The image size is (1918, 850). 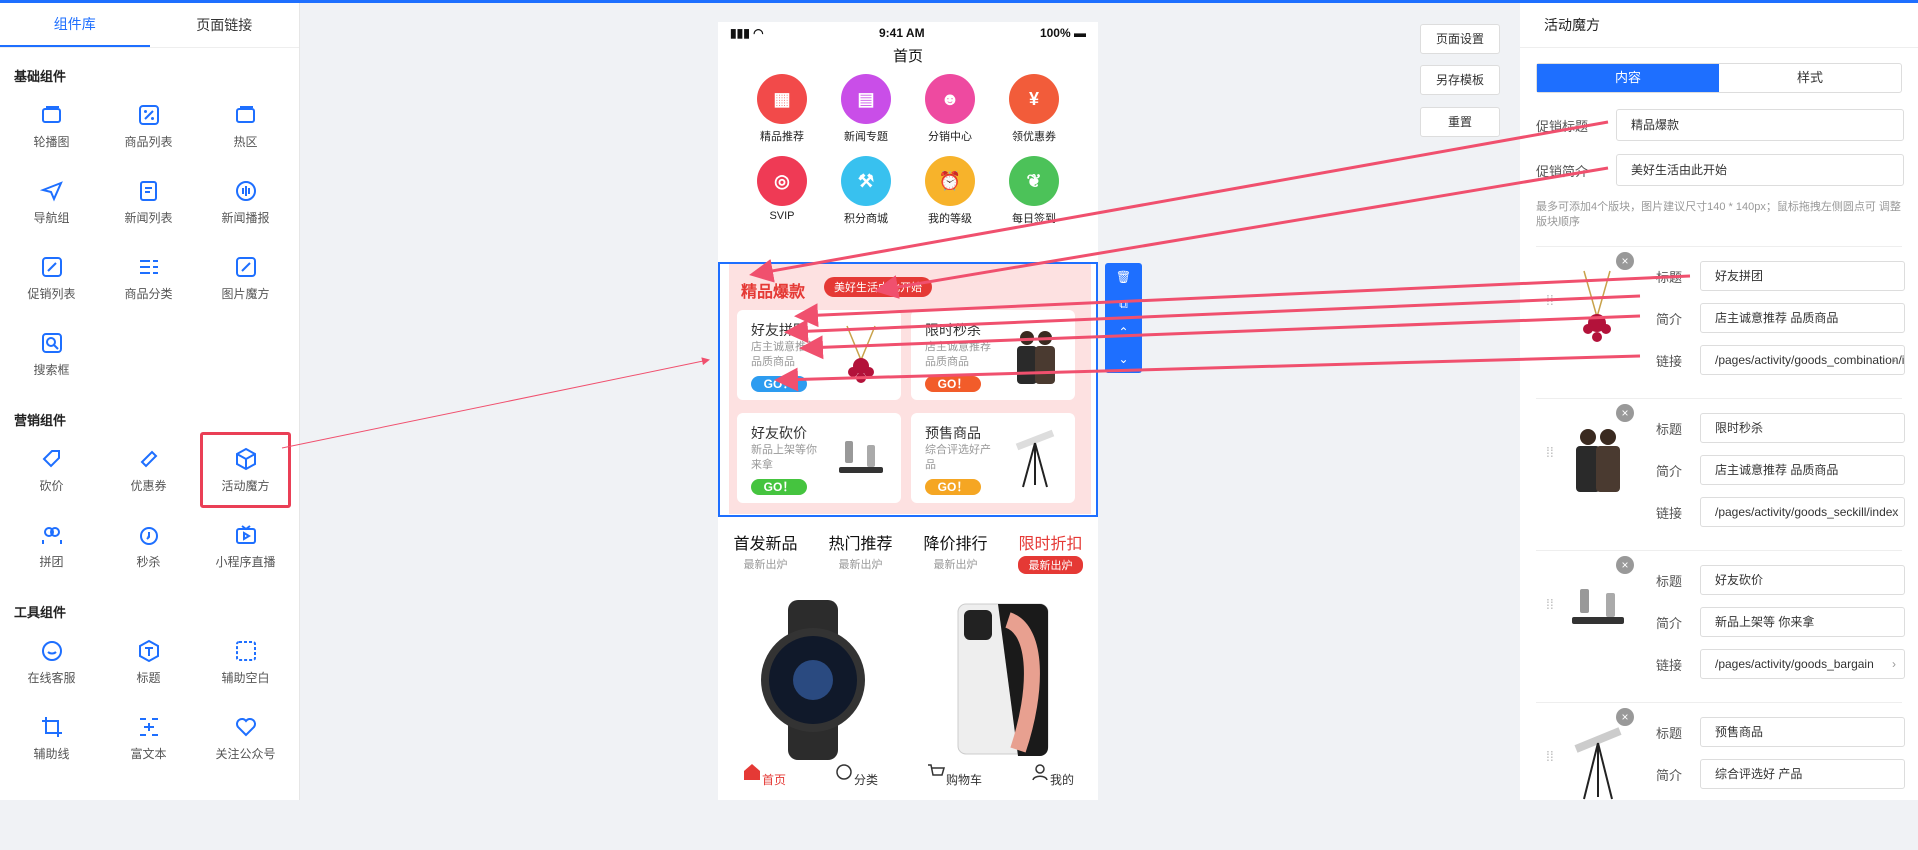 I want to click on block-link-input: /pages/activity/goods_seckill/index ›, so click(x=1802, y=512).